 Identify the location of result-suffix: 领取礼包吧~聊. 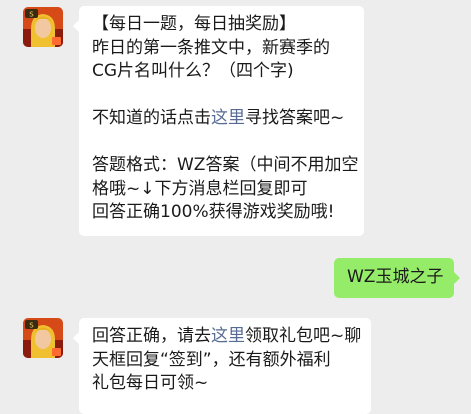
(303, 336).